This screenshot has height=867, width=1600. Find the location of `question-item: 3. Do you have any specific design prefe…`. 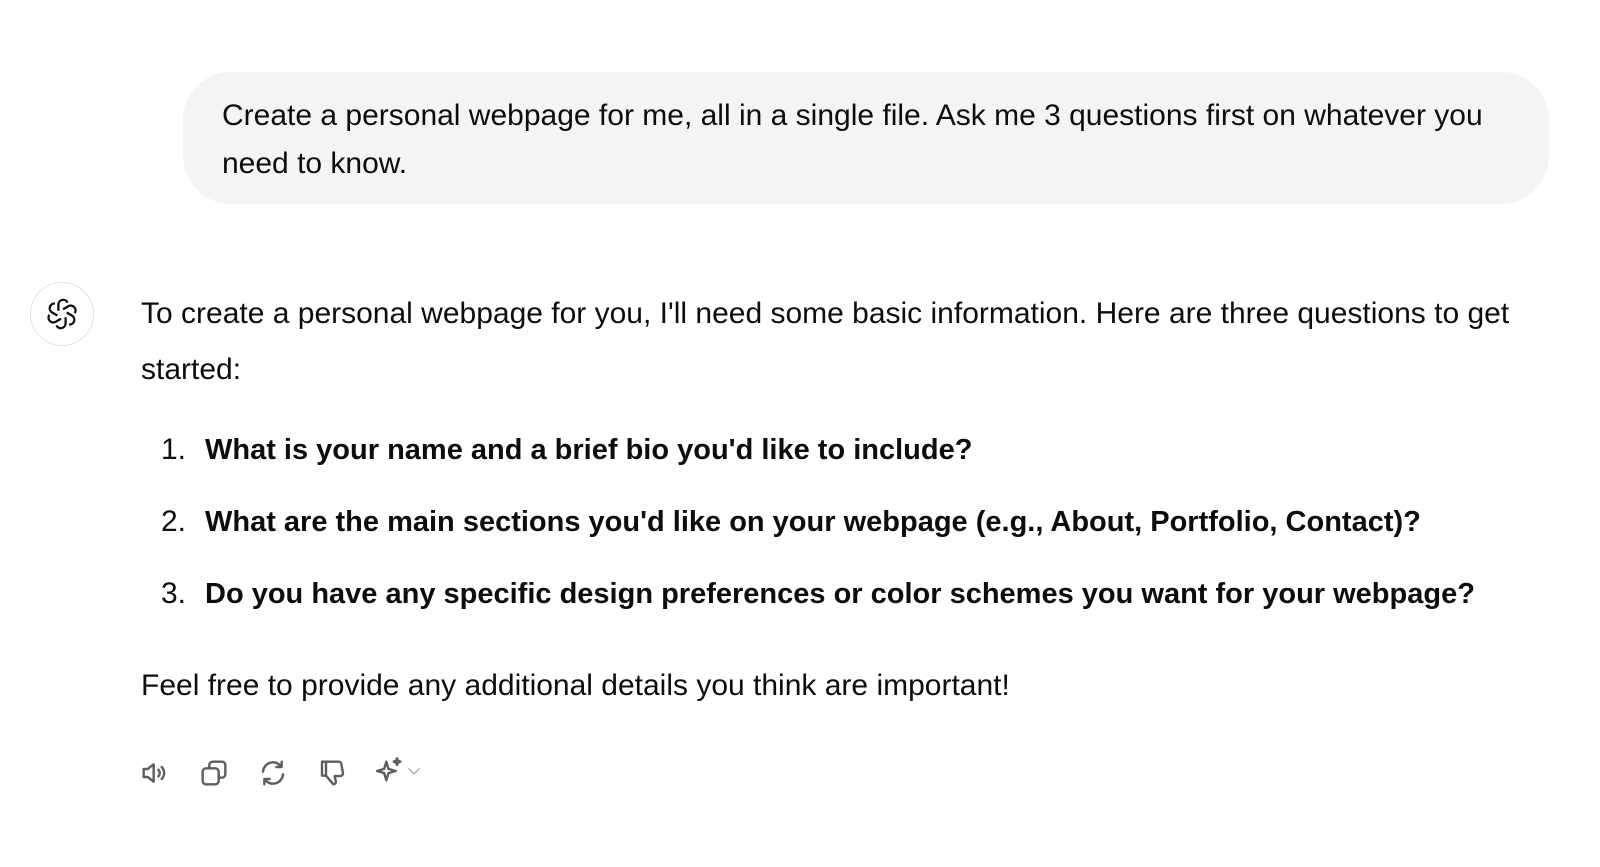

question-item: 3. Do you have any specific design prefe… is located at coordinates (856, 610).